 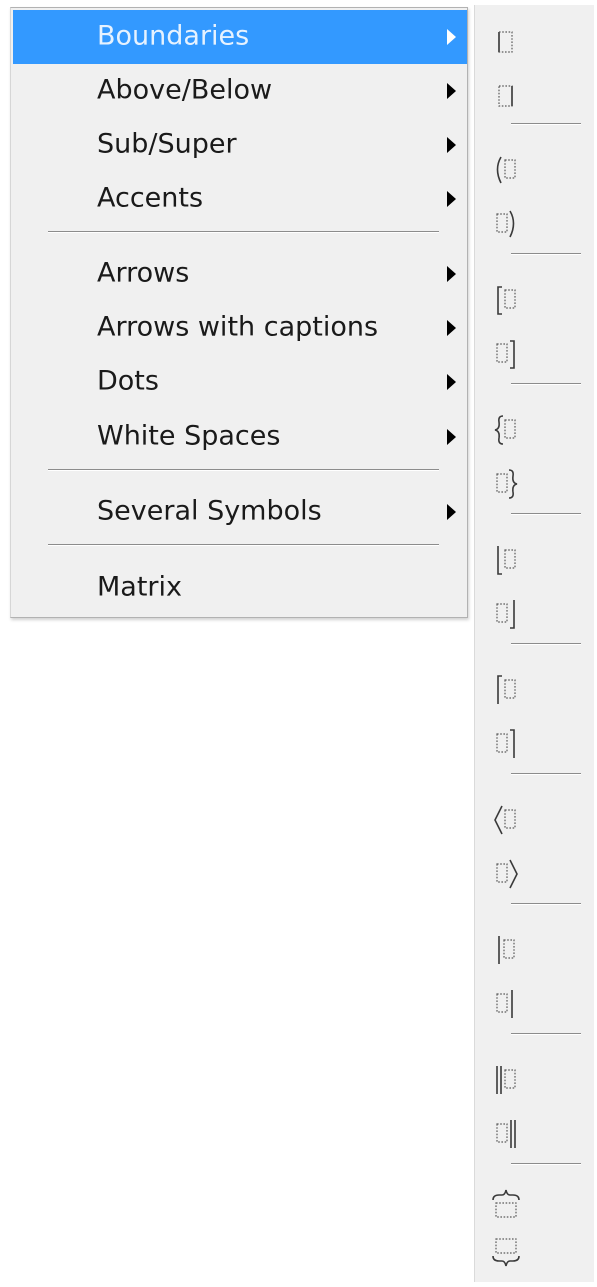 What do you see at coordinates (535, 873) in the screenshot?
I see `right-angle-bracket-icon` at bounding box center [535, 873].